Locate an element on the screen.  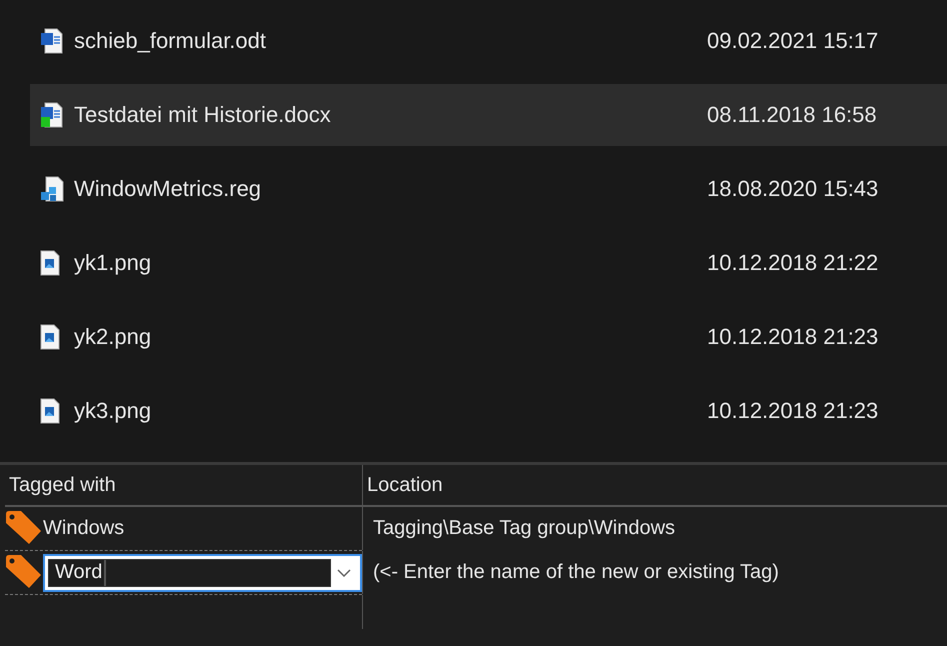
file-name: yk1.png is located at coordinates (113, 263).